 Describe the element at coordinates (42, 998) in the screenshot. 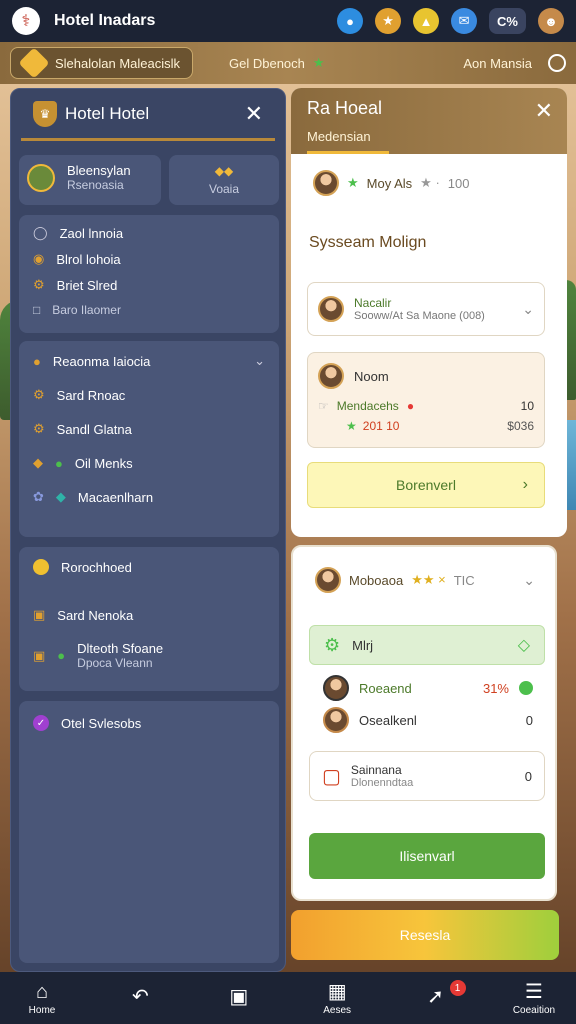

I see `nav-home: ⌂ Home` at that location.